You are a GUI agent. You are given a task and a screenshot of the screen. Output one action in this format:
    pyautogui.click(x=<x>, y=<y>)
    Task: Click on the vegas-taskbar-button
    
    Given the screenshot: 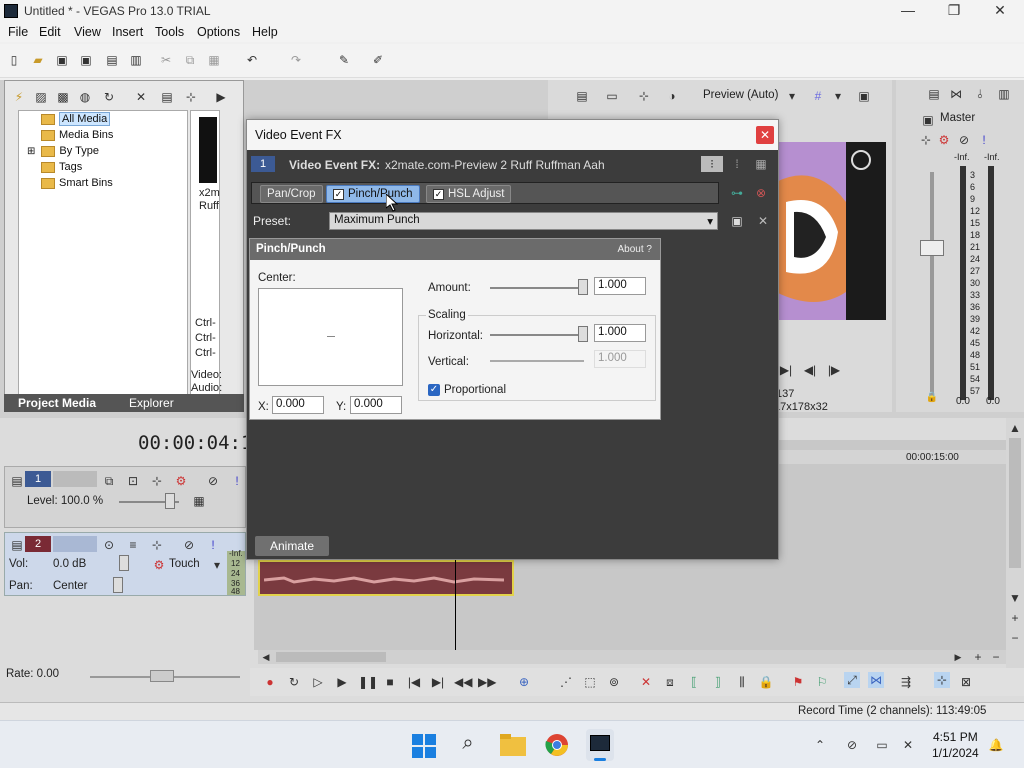 What is the action you would take?
    pyautogui.click(x=600, y=745)
    